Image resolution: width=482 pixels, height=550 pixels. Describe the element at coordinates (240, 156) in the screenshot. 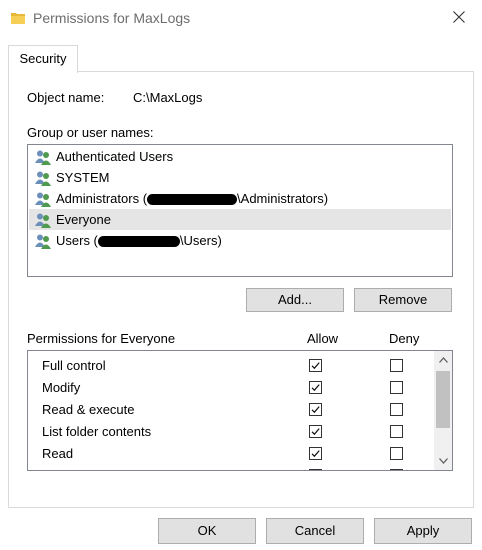

I see `list-item-authenticated-users: Authenticated Users` at that location.